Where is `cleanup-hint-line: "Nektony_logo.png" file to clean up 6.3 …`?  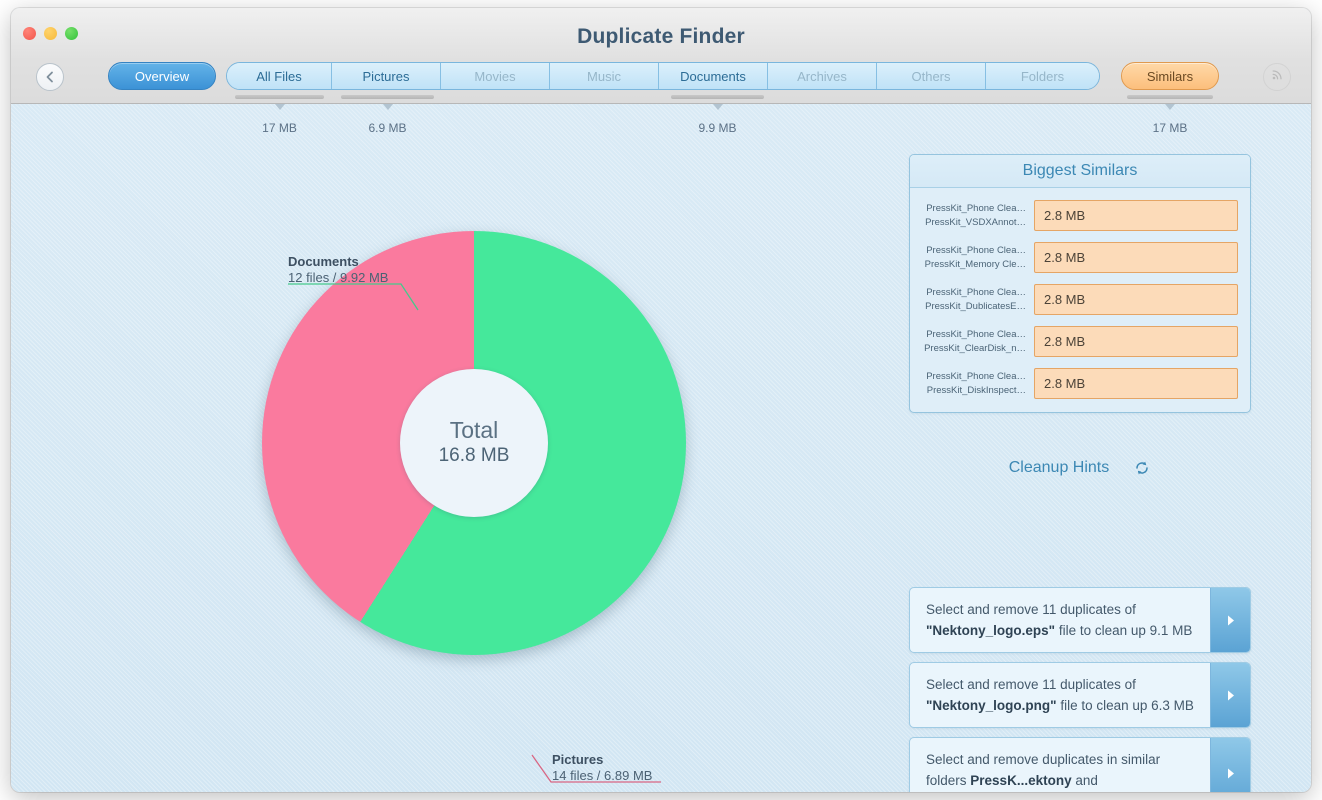
cleanup-hint-line: "Nektony_logo.png" file to clean up 6.3 … is located at coordinates (1060, 705).